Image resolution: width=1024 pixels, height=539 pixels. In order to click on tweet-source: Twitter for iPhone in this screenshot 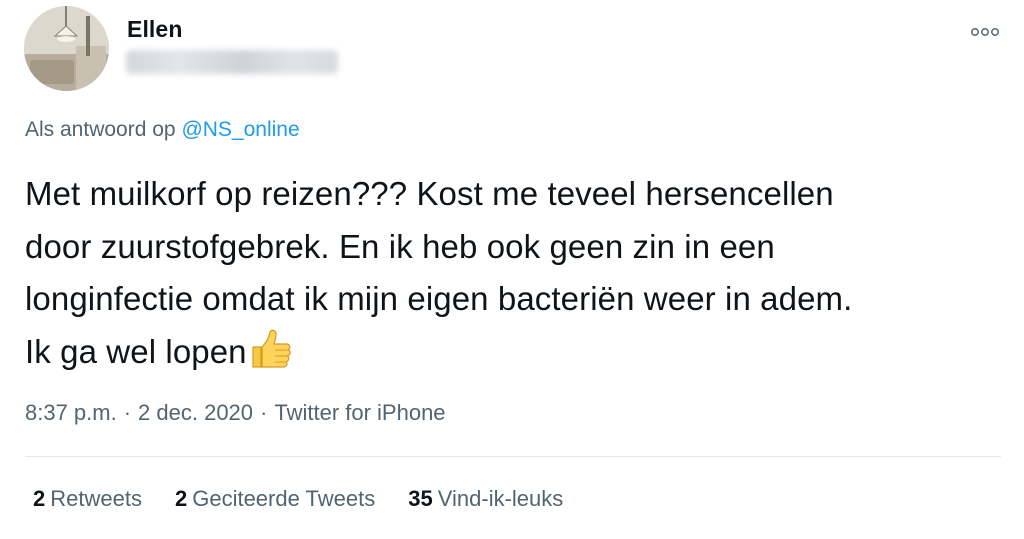, I will do `click(359, 412)`.